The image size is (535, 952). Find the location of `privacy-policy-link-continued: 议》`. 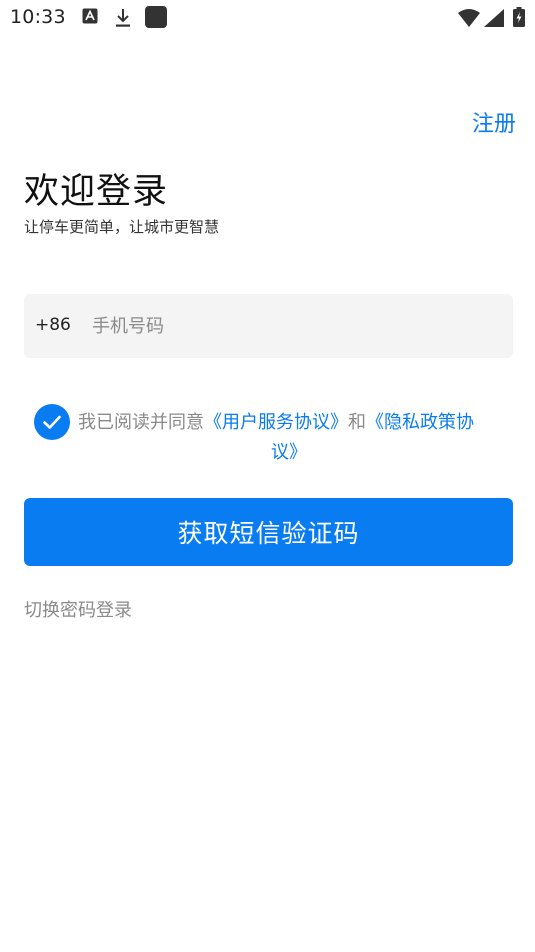

privacy-policy-link-continued: 议》 is located at coordinates (289, 452).